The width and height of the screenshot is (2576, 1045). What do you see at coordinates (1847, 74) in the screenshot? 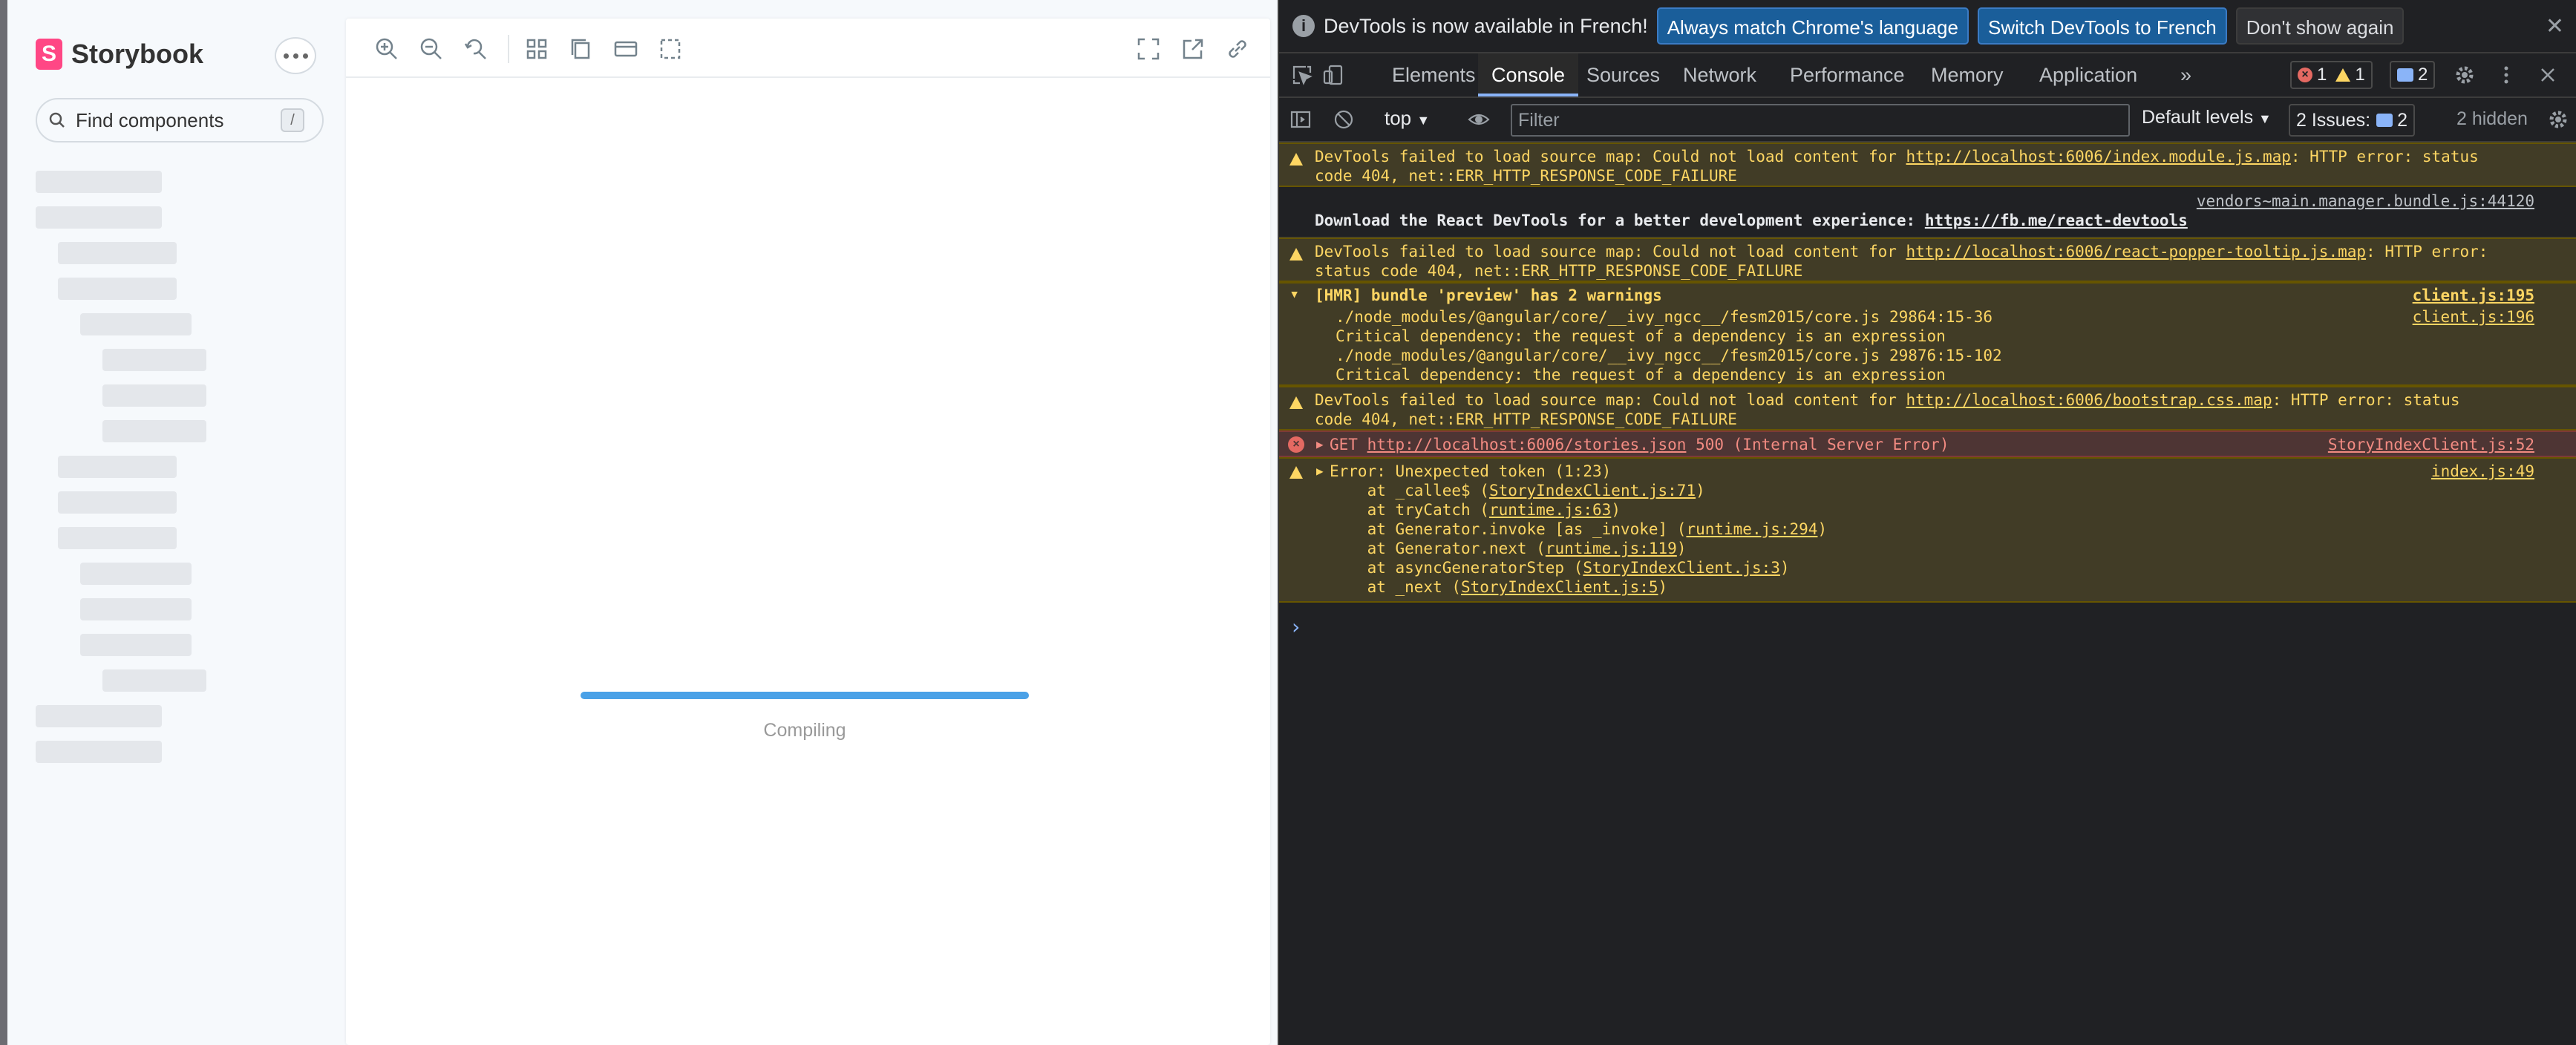
I see `tab-performance: Performance` at bounding box center [1847, 74].